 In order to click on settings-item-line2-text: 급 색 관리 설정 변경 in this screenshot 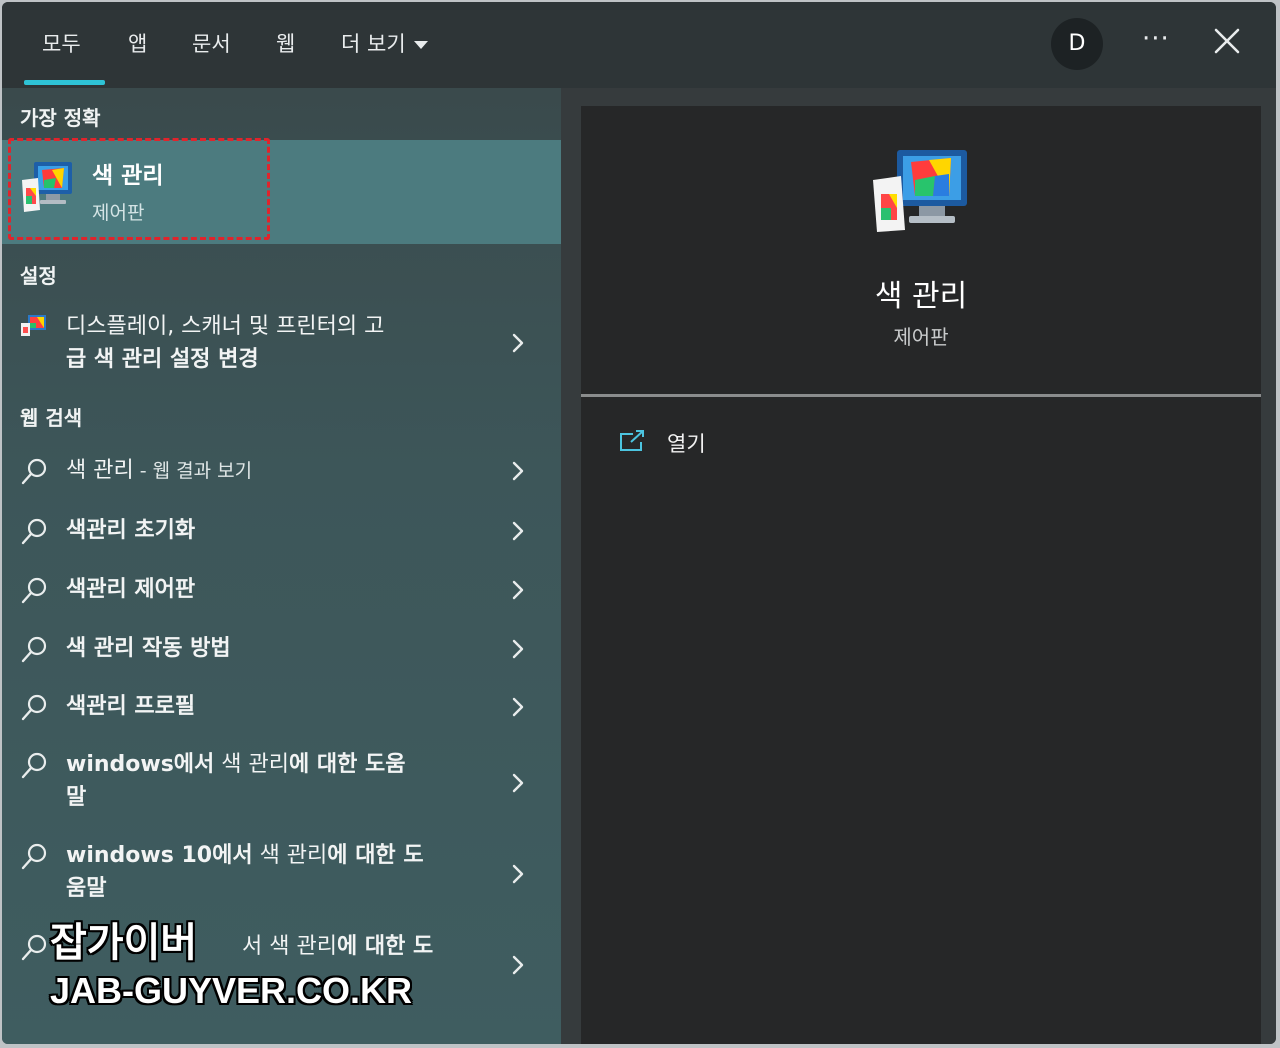, I will do `click(162, 359)`.